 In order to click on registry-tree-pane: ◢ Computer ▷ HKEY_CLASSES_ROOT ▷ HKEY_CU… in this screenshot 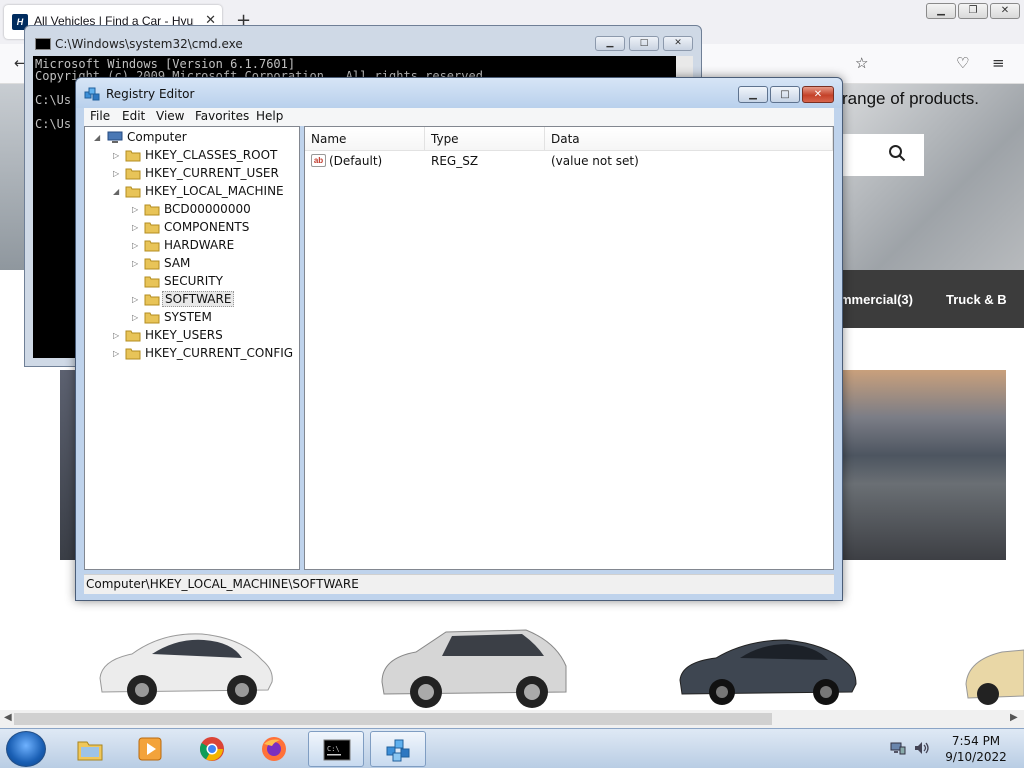, I will do `click(192, 348)`.